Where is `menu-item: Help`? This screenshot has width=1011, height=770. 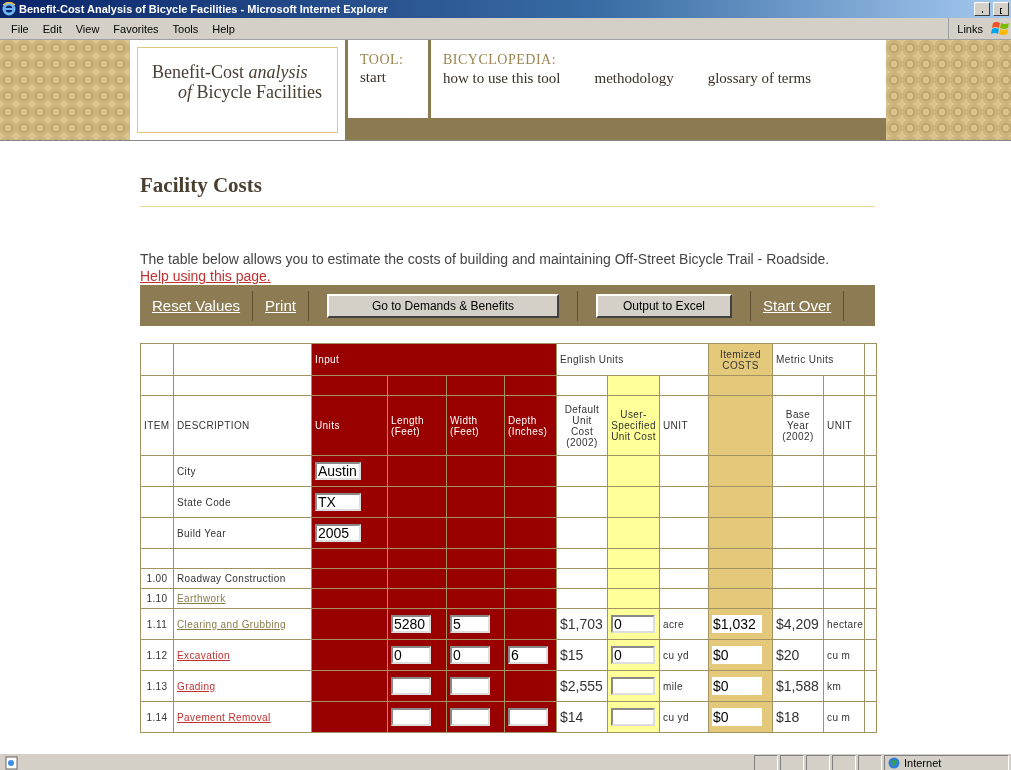
menu-item: Help is located at coordinates (223, 28).